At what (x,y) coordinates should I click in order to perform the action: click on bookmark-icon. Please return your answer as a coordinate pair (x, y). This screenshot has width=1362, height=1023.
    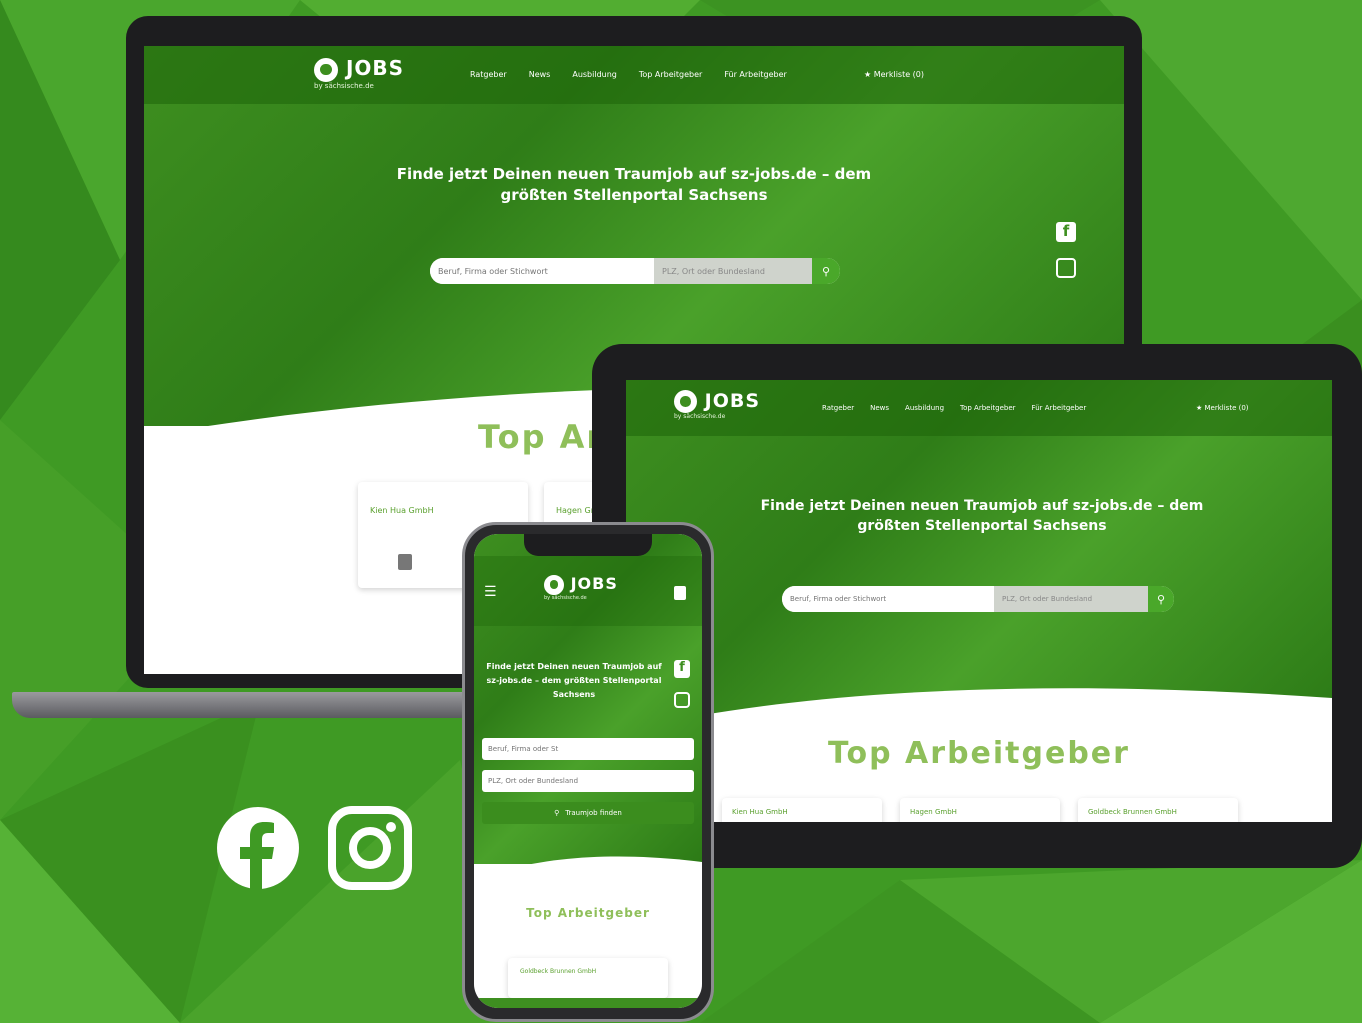
    Looking at the image, I should click on (680, 593).